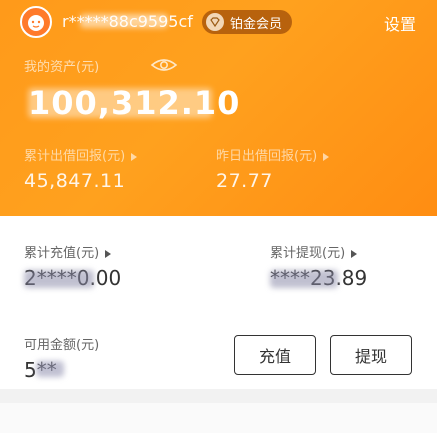 The width and height of the screenshot is (437, 433). I want to click on avatar, so click(36, 22).